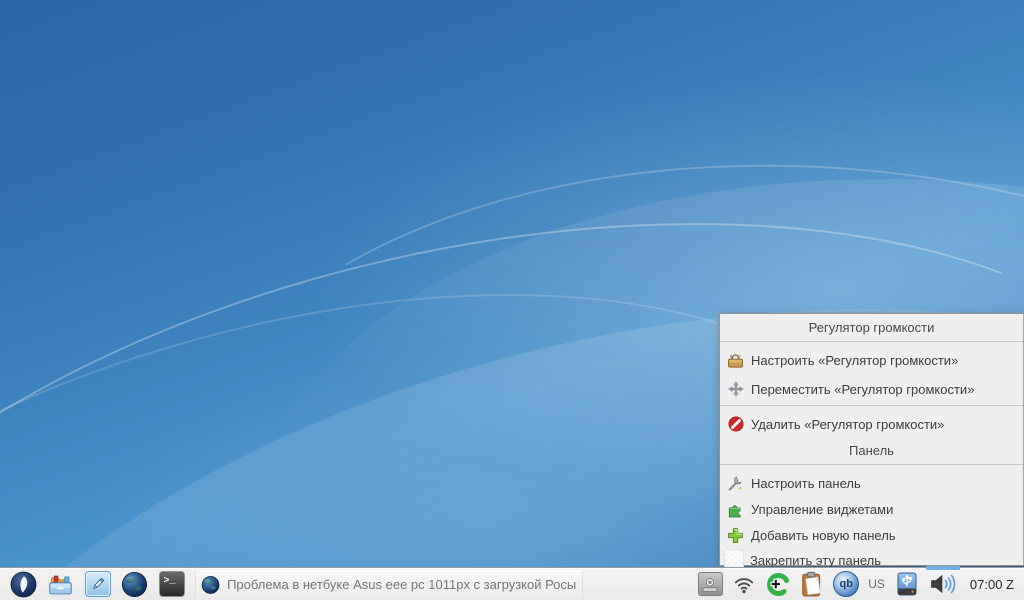 This screenshot has width=1024, height=600. I want to click on menu-item-manage-widgets: Управление виджетами, so click(871, 509).